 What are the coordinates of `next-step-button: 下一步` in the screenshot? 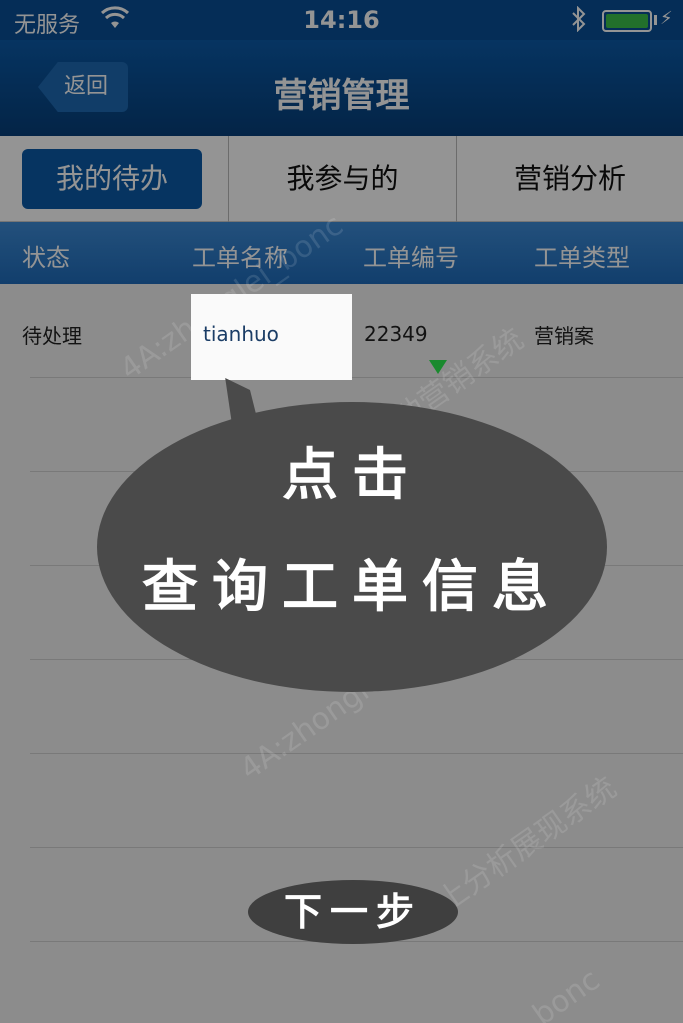 It's located at (353, 912).